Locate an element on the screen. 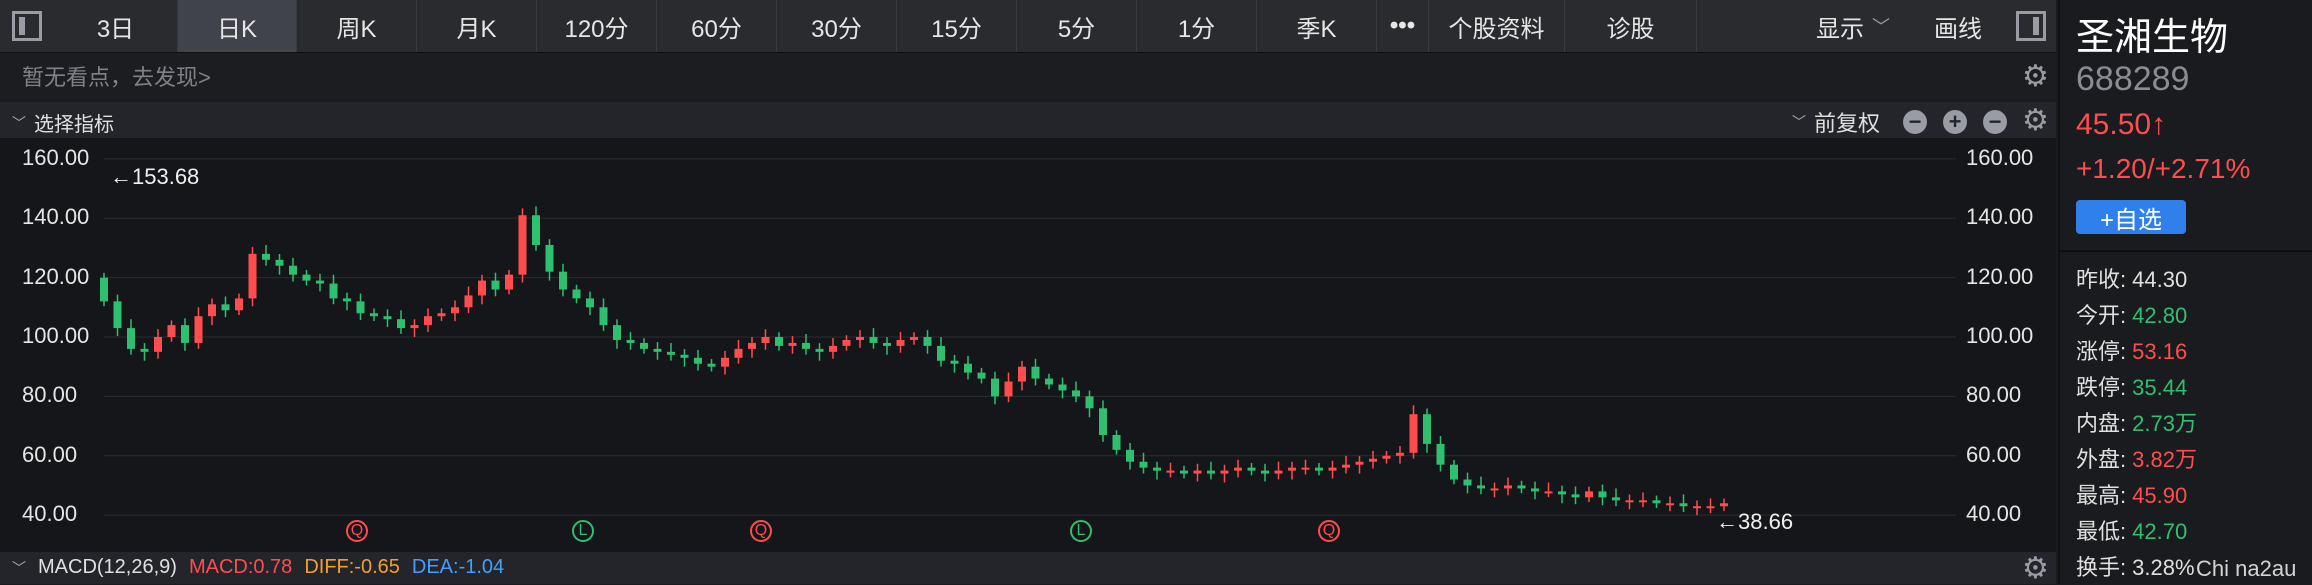  tab-60min: 60分 is located at coordinates (717, 26).